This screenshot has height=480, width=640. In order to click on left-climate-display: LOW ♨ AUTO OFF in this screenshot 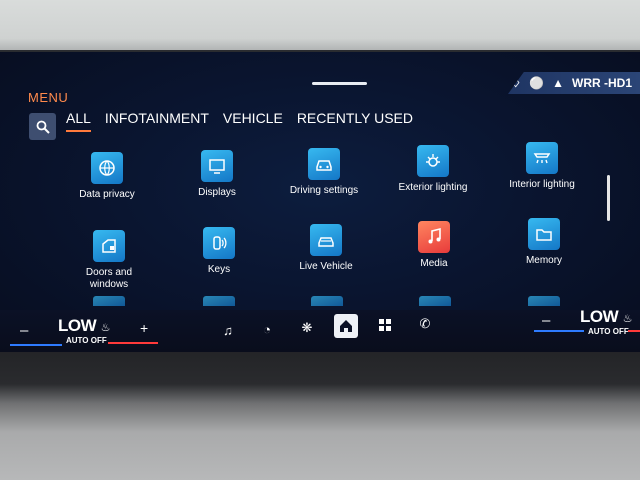, I will do `click(84, 330)`.